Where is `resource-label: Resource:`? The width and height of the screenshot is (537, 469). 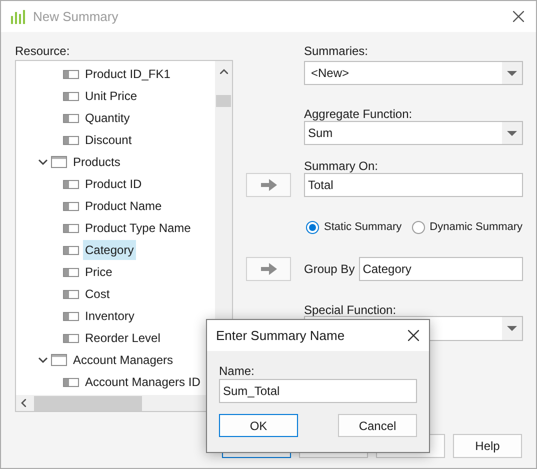
resource-label: Resource: is located at coordinates (43, 51).